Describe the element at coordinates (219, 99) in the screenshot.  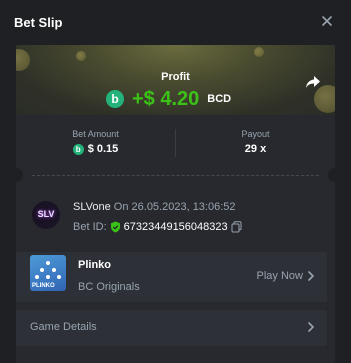
I see `profit-currency: BCD` at that location.